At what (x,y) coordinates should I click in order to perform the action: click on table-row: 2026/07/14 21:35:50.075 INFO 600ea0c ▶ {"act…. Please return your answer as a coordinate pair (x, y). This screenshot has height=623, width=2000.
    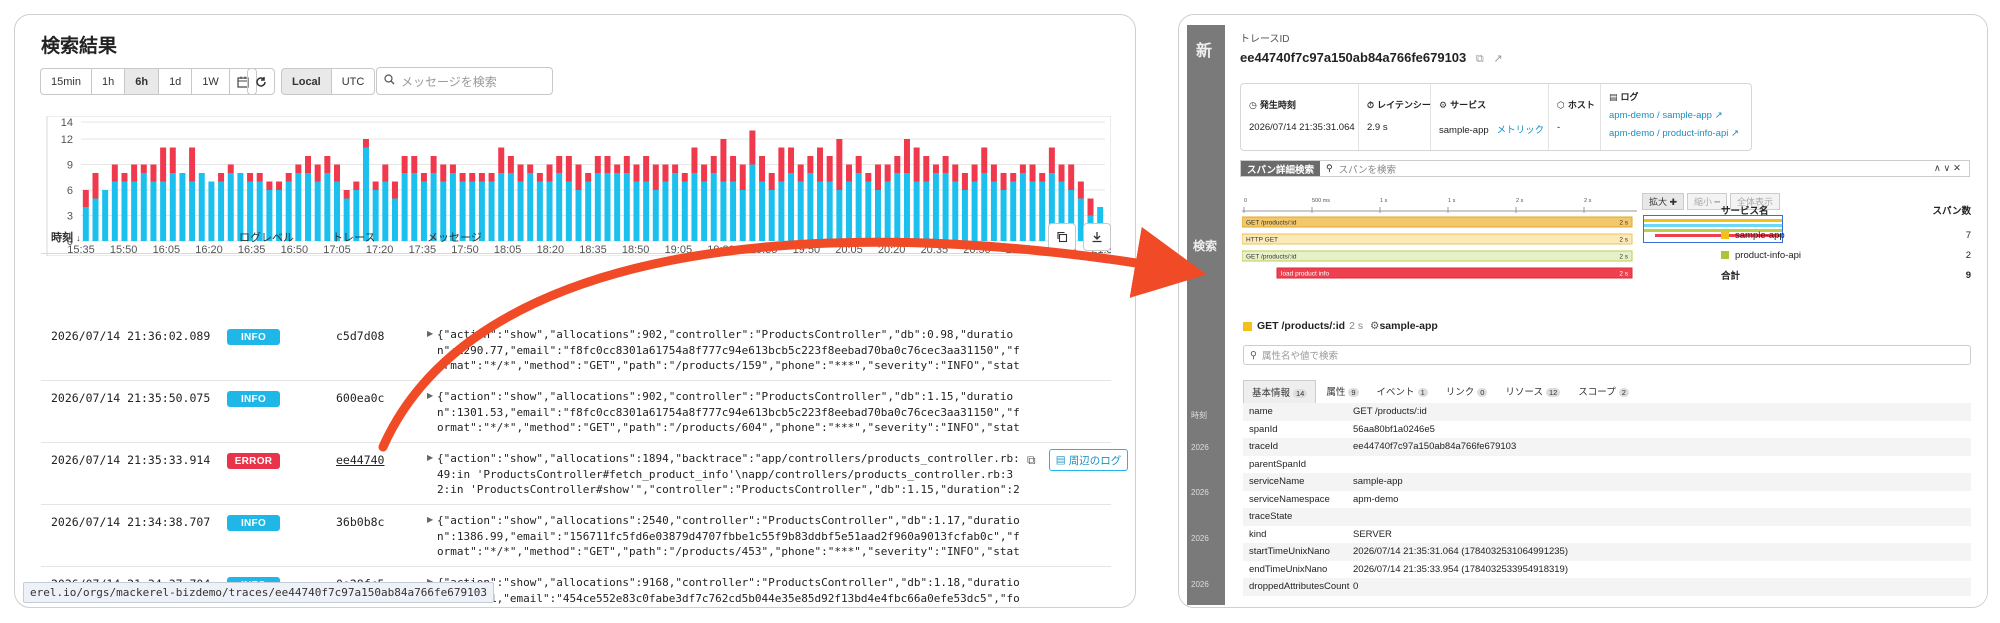
    Looking at the image, I should click on (576, 412).